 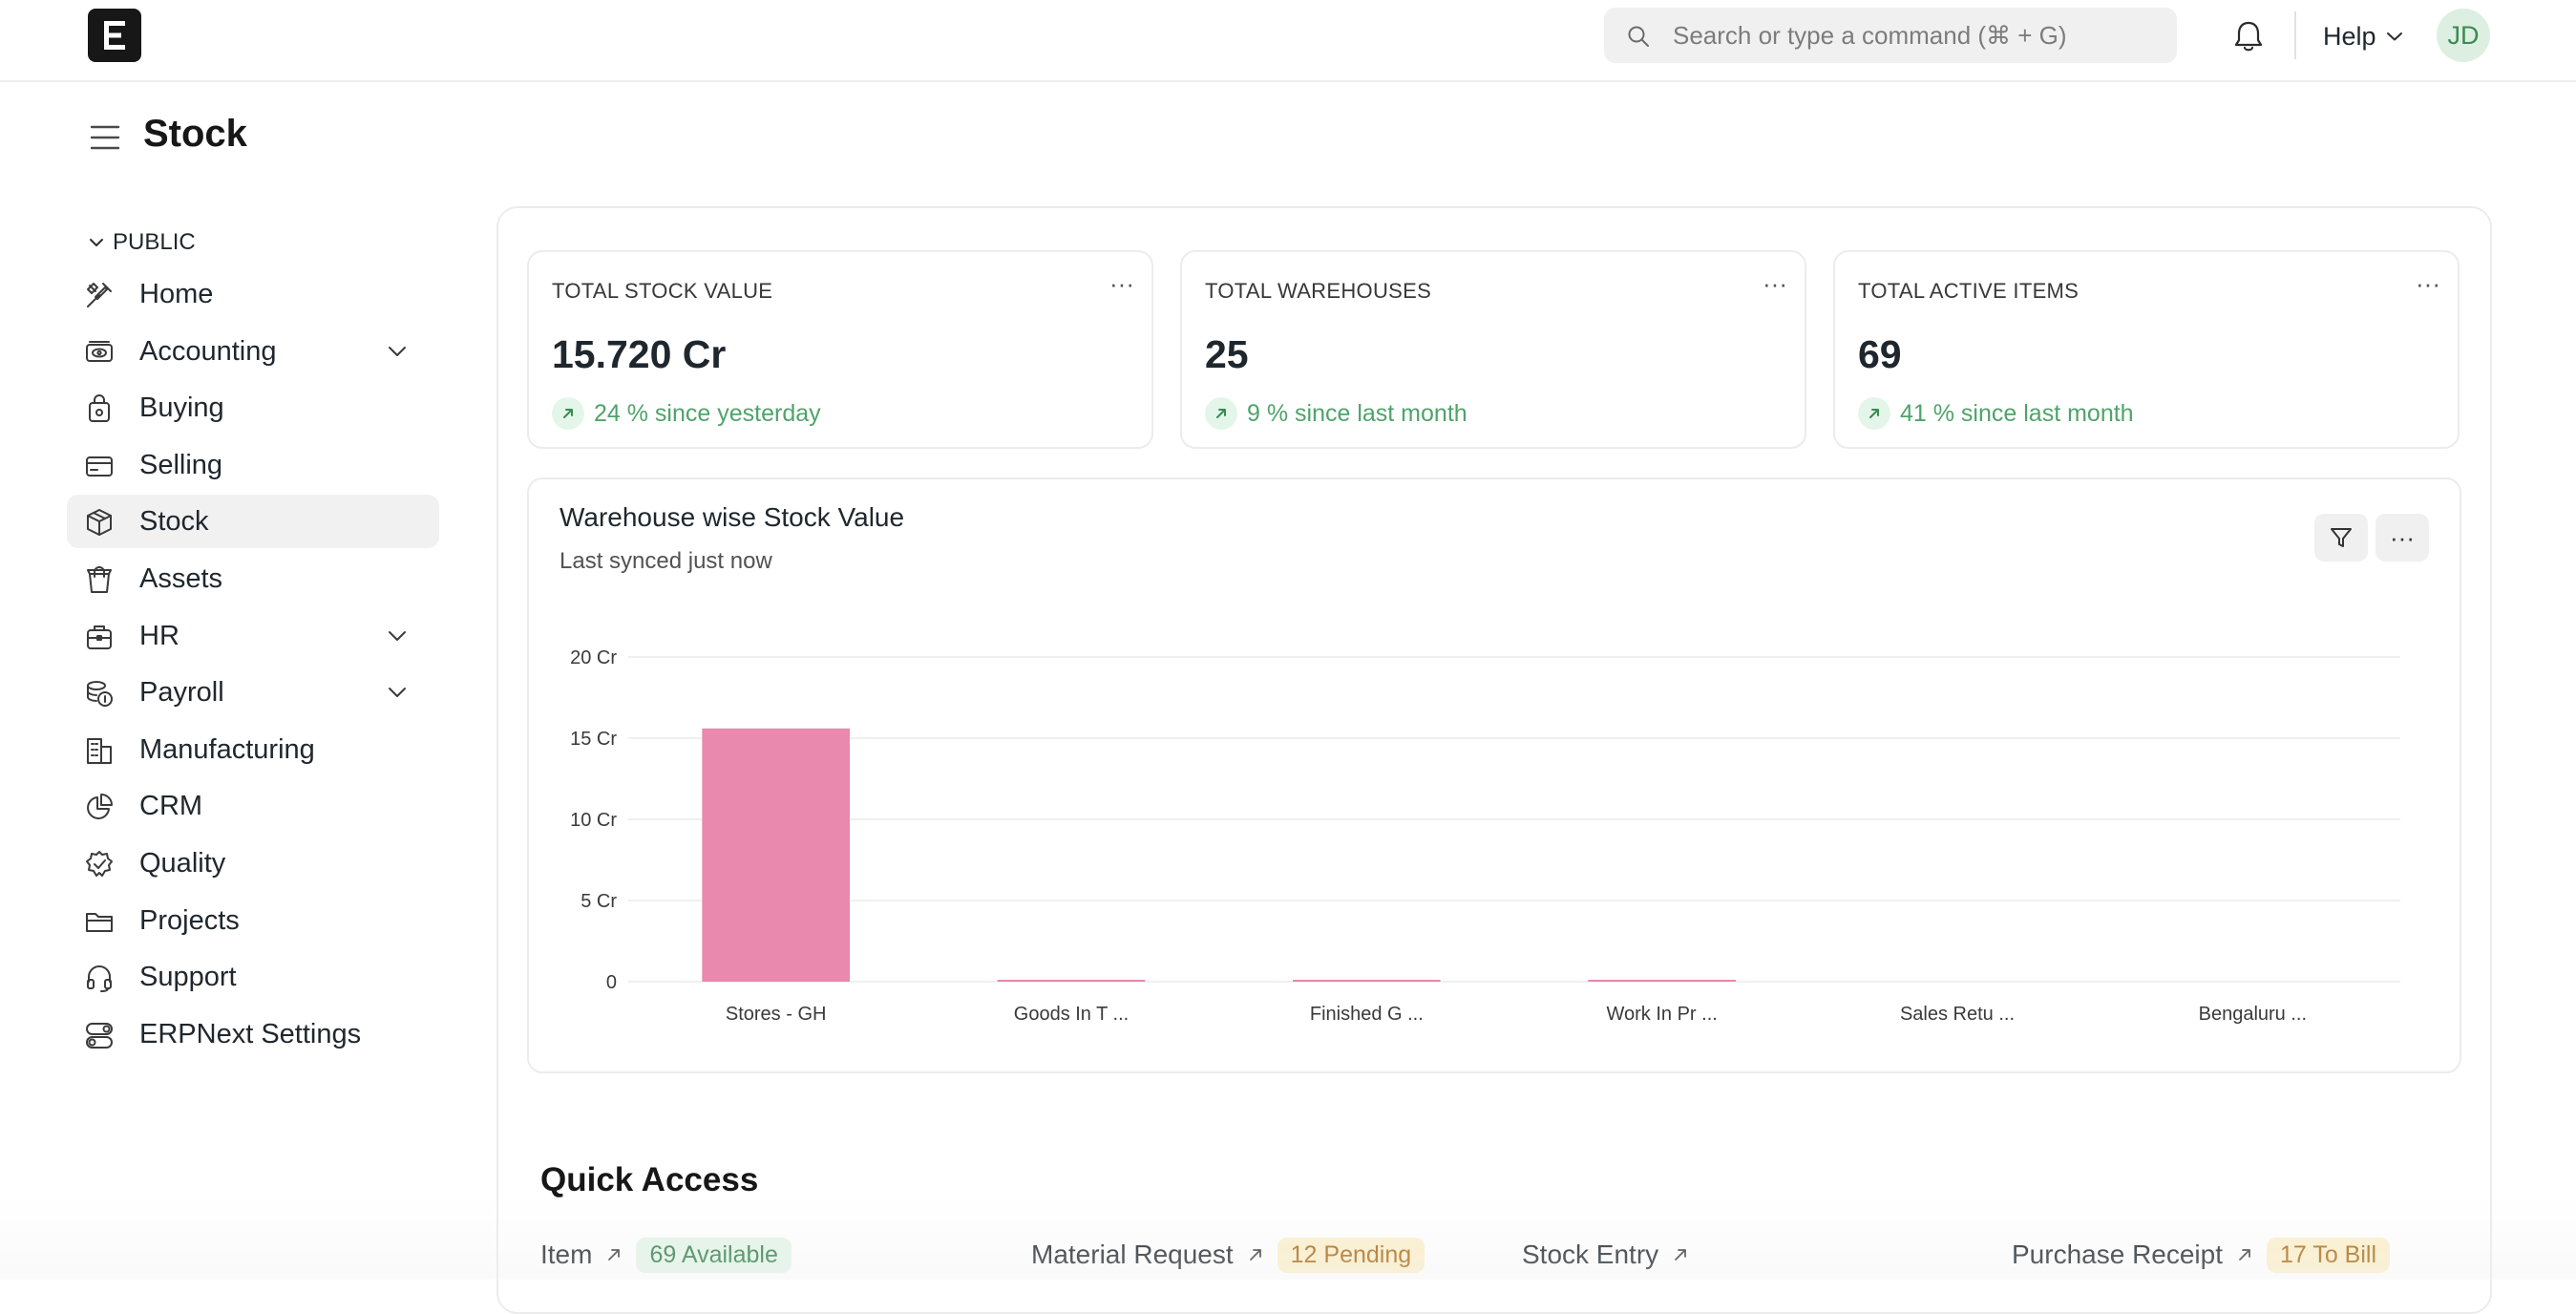 I want to click on quick-access-stock-entry: Stock Entry, so click(x=1605, y=1255).